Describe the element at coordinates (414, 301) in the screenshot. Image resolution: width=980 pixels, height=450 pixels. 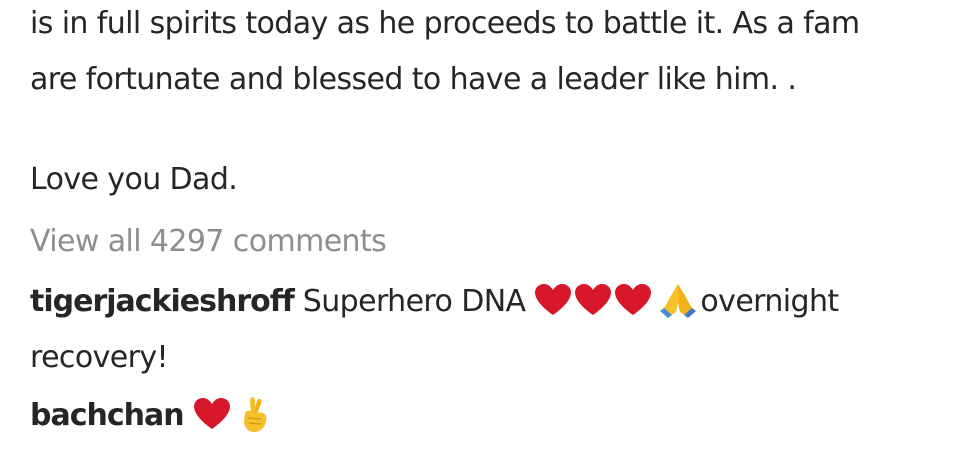
I see `comment-text: Superhero DNA` at that location.